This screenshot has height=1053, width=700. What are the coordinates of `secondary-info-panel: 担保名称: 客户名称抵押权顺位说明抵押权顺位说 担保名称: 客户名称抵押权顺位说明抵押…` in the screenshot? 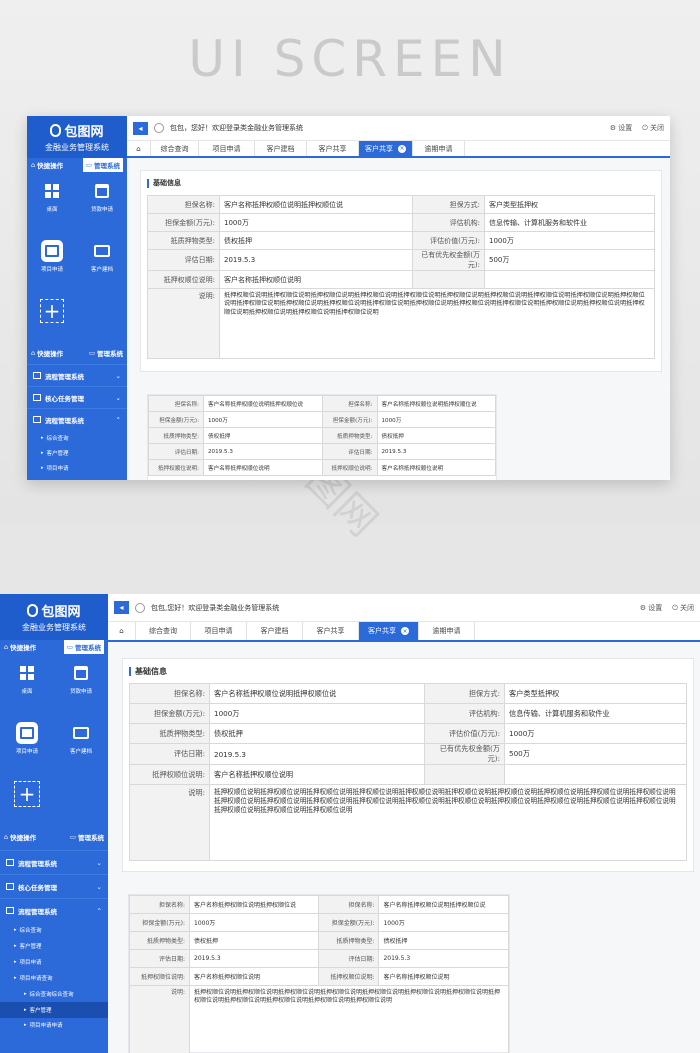 It's located at (322, 437).